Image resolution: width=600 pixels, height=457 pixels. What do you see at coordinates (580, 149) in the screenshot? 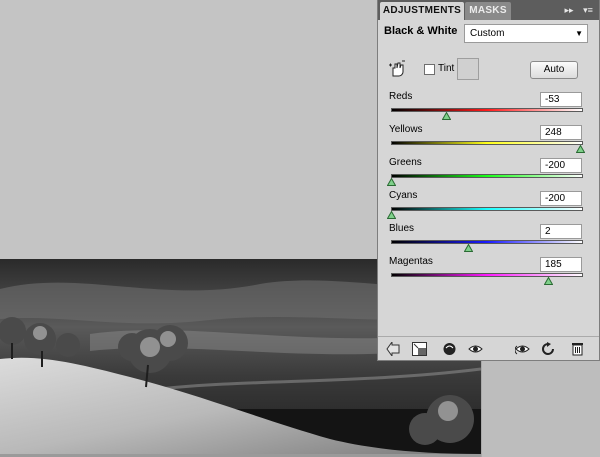
I see `yellows-slider-thumb` at bounding box center [580, 149].